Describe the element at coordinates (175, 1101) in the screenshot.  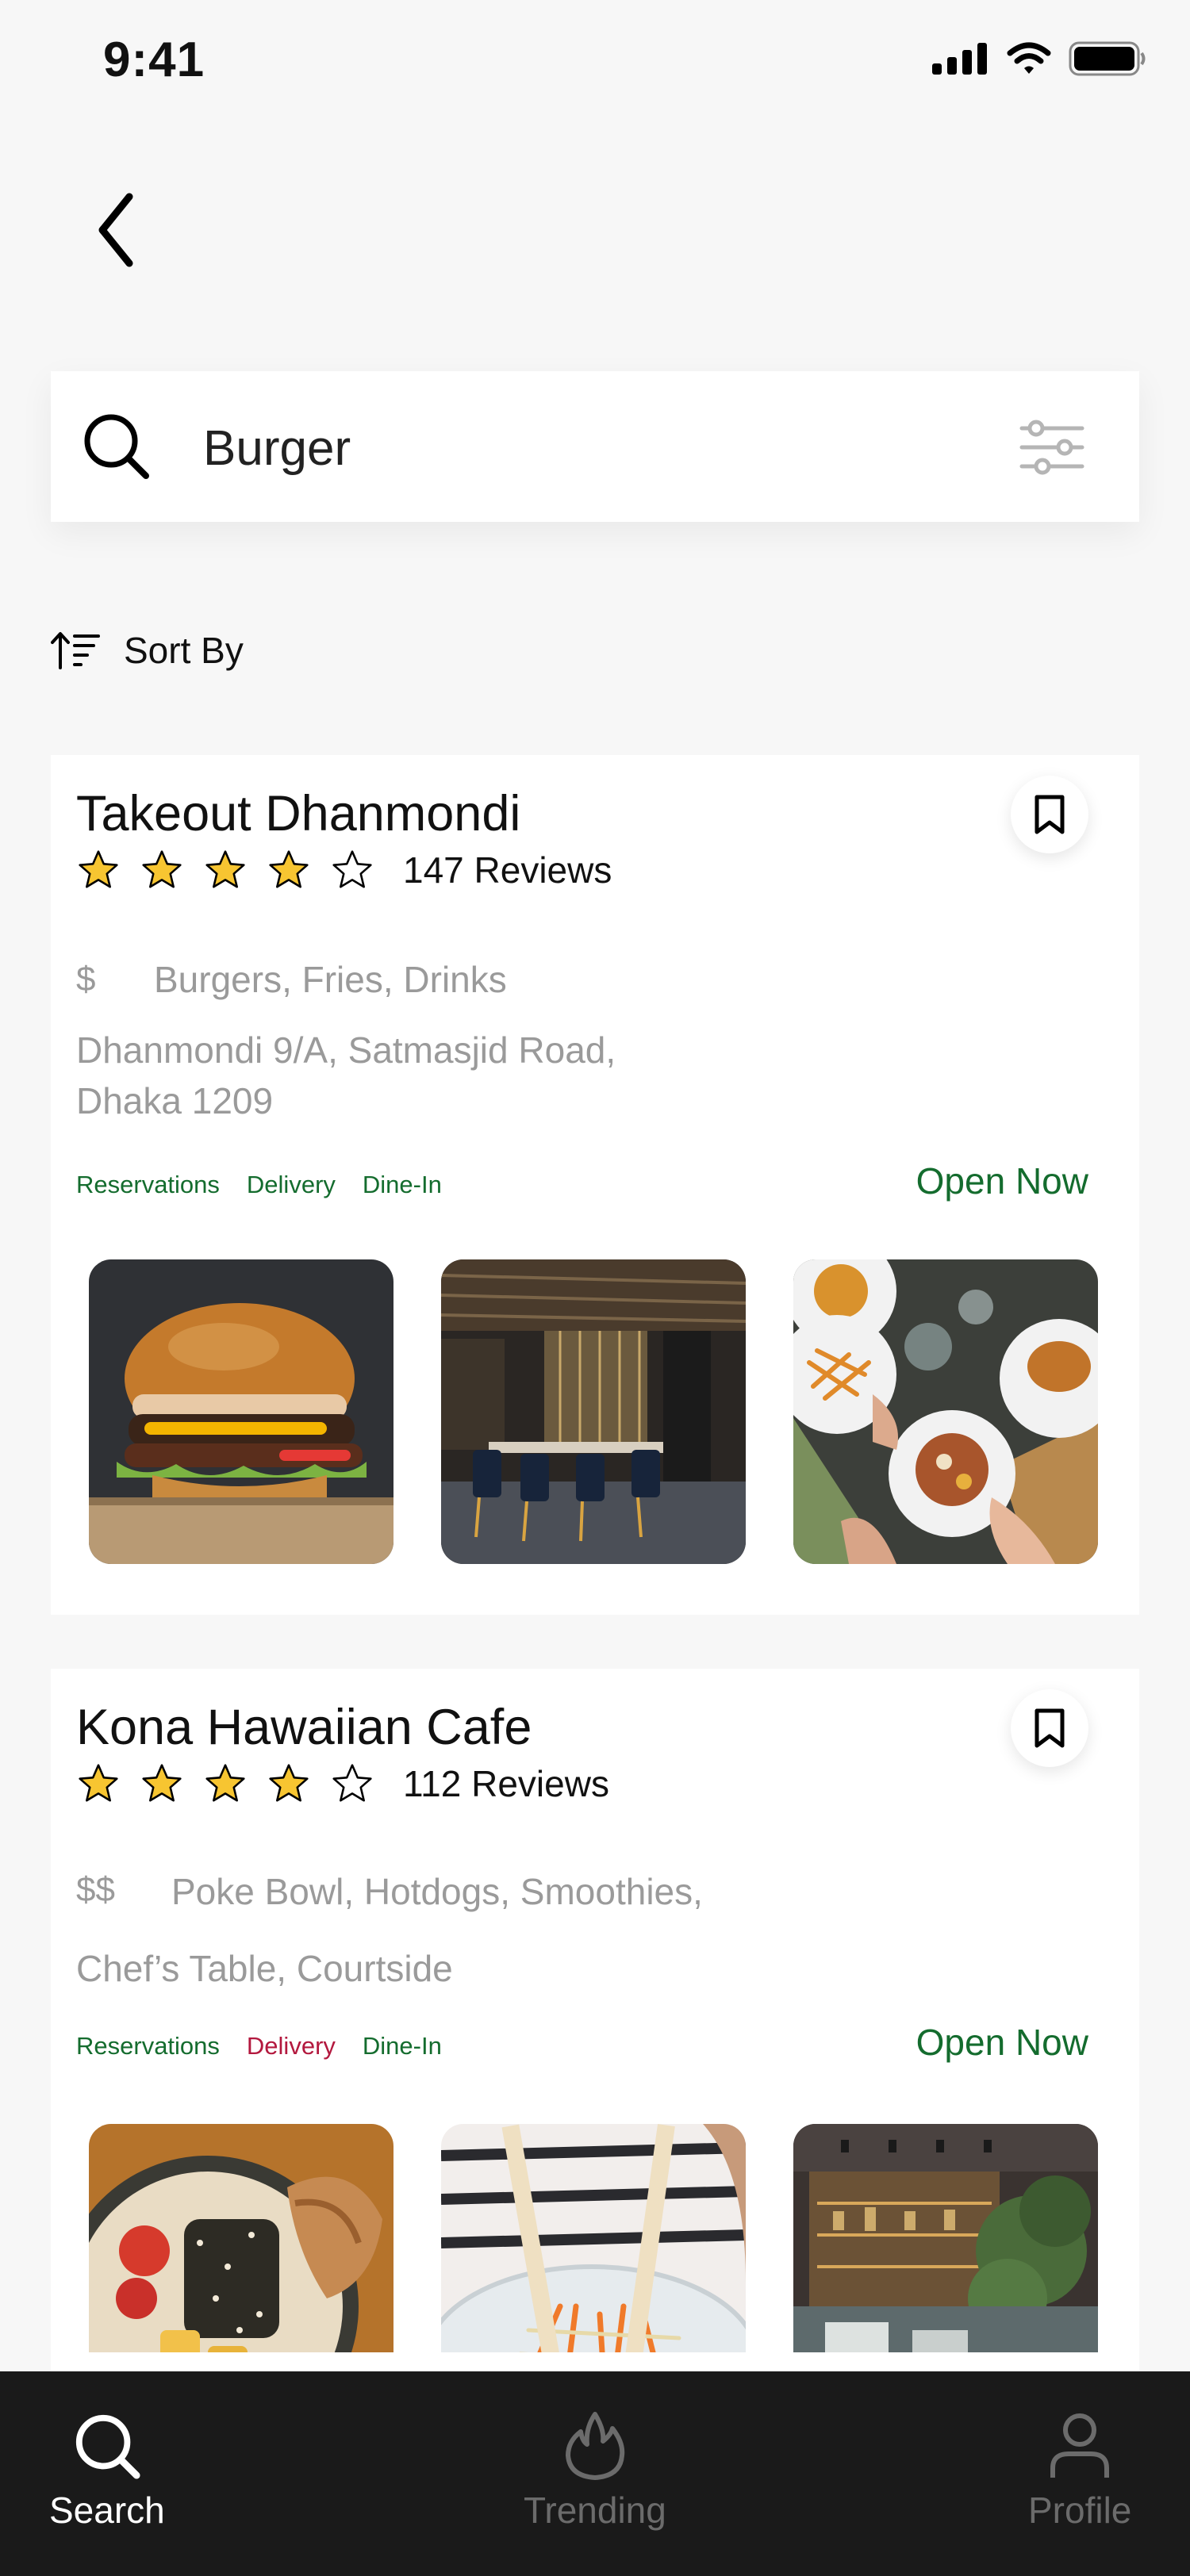
I see `address-line: Dhaka 1209` at that location.